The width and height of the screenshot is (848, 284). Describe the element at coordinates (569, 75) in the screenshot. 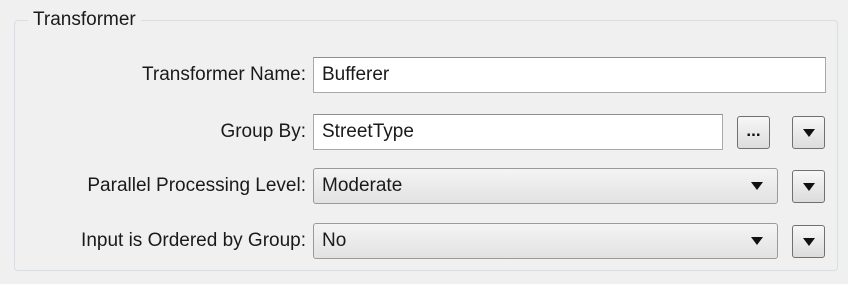

I see `transformer-name-input: Bufferer` at that location.